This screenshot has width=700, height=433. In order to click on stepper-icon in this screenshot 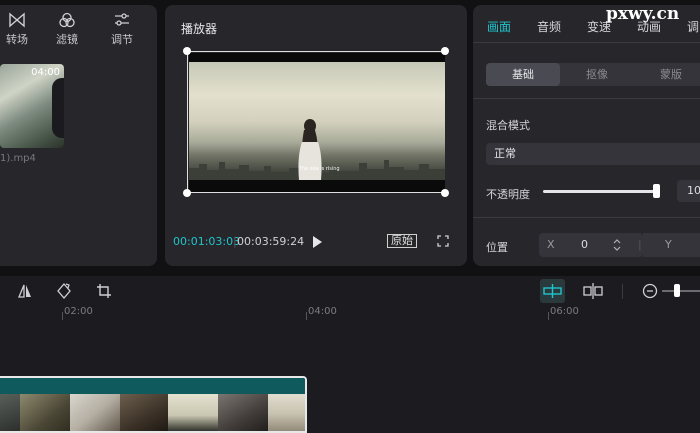, I will do `click(617, 245)`.